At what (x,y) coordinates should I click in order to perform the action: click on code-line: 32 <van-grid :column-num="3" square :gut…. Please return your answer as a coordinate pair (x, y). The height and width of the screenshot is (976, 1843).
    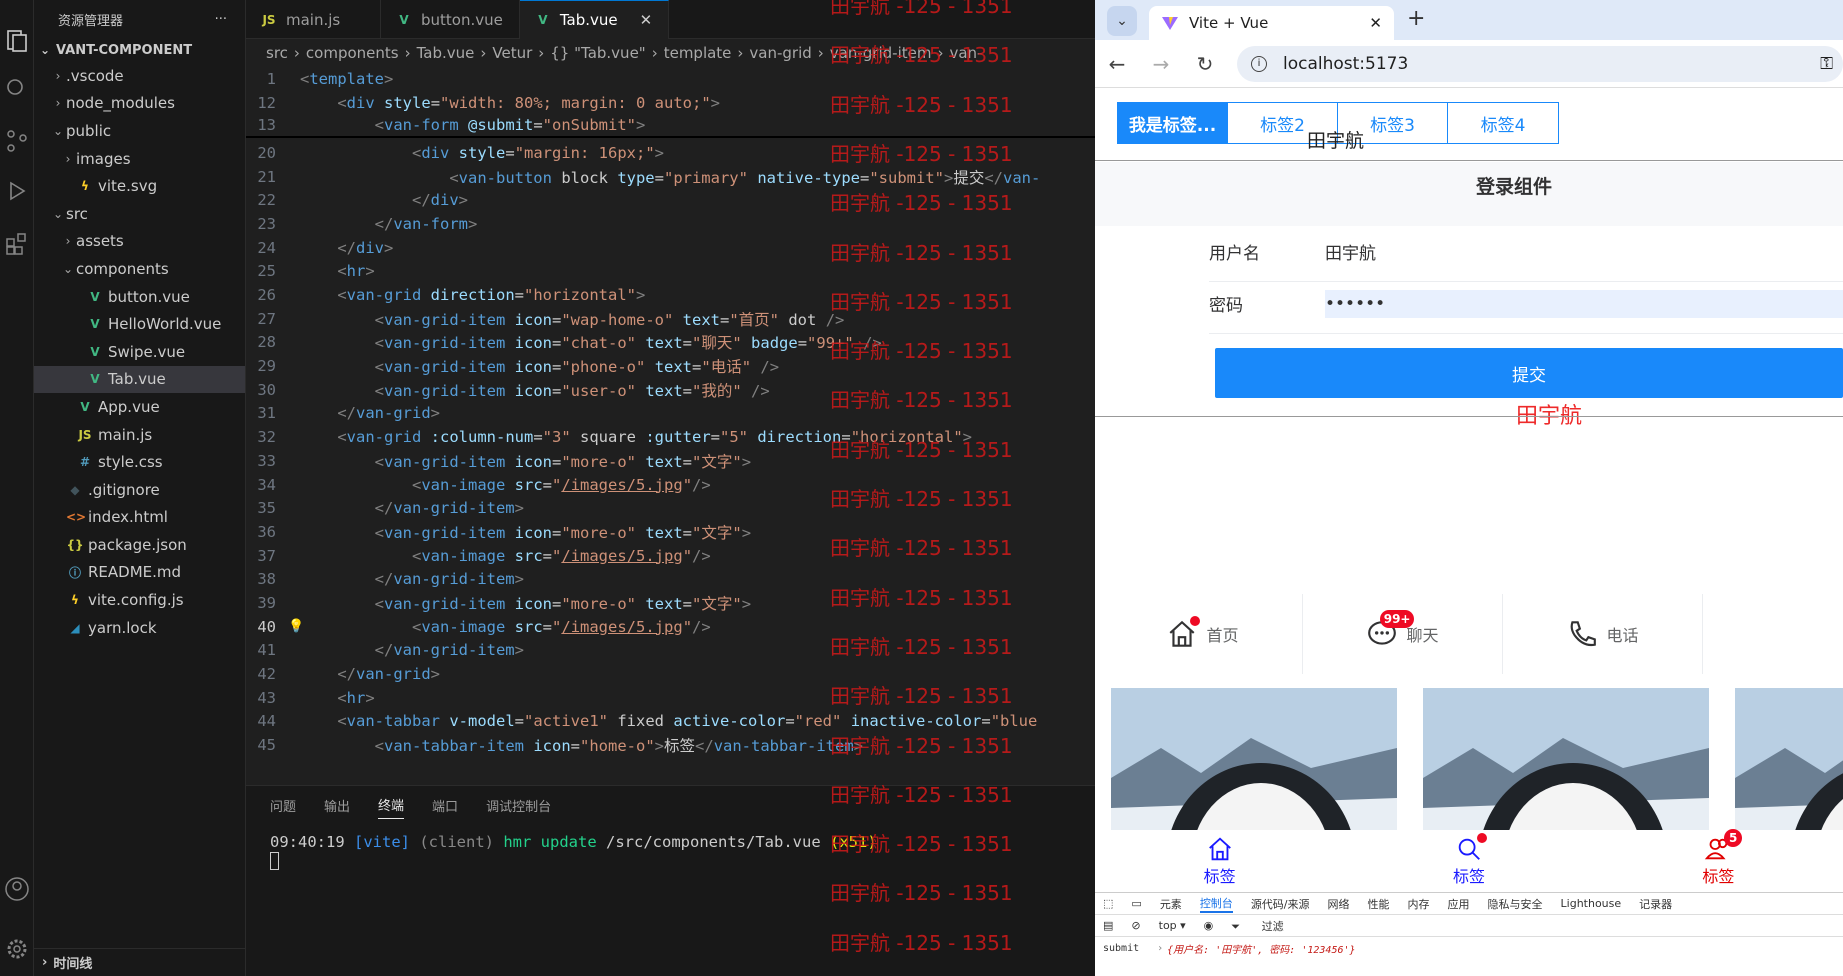
    Looking at the image, I should click on (670, 437).